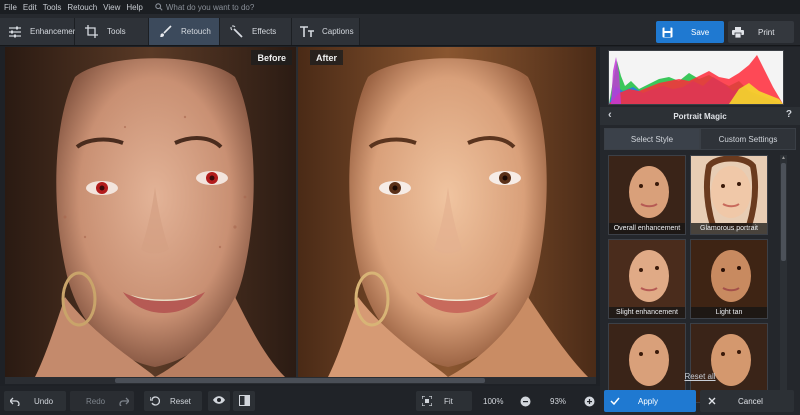 This screenshot has height=415, width=800. I want to click on menu-edit: Edit, so click(30, 7).